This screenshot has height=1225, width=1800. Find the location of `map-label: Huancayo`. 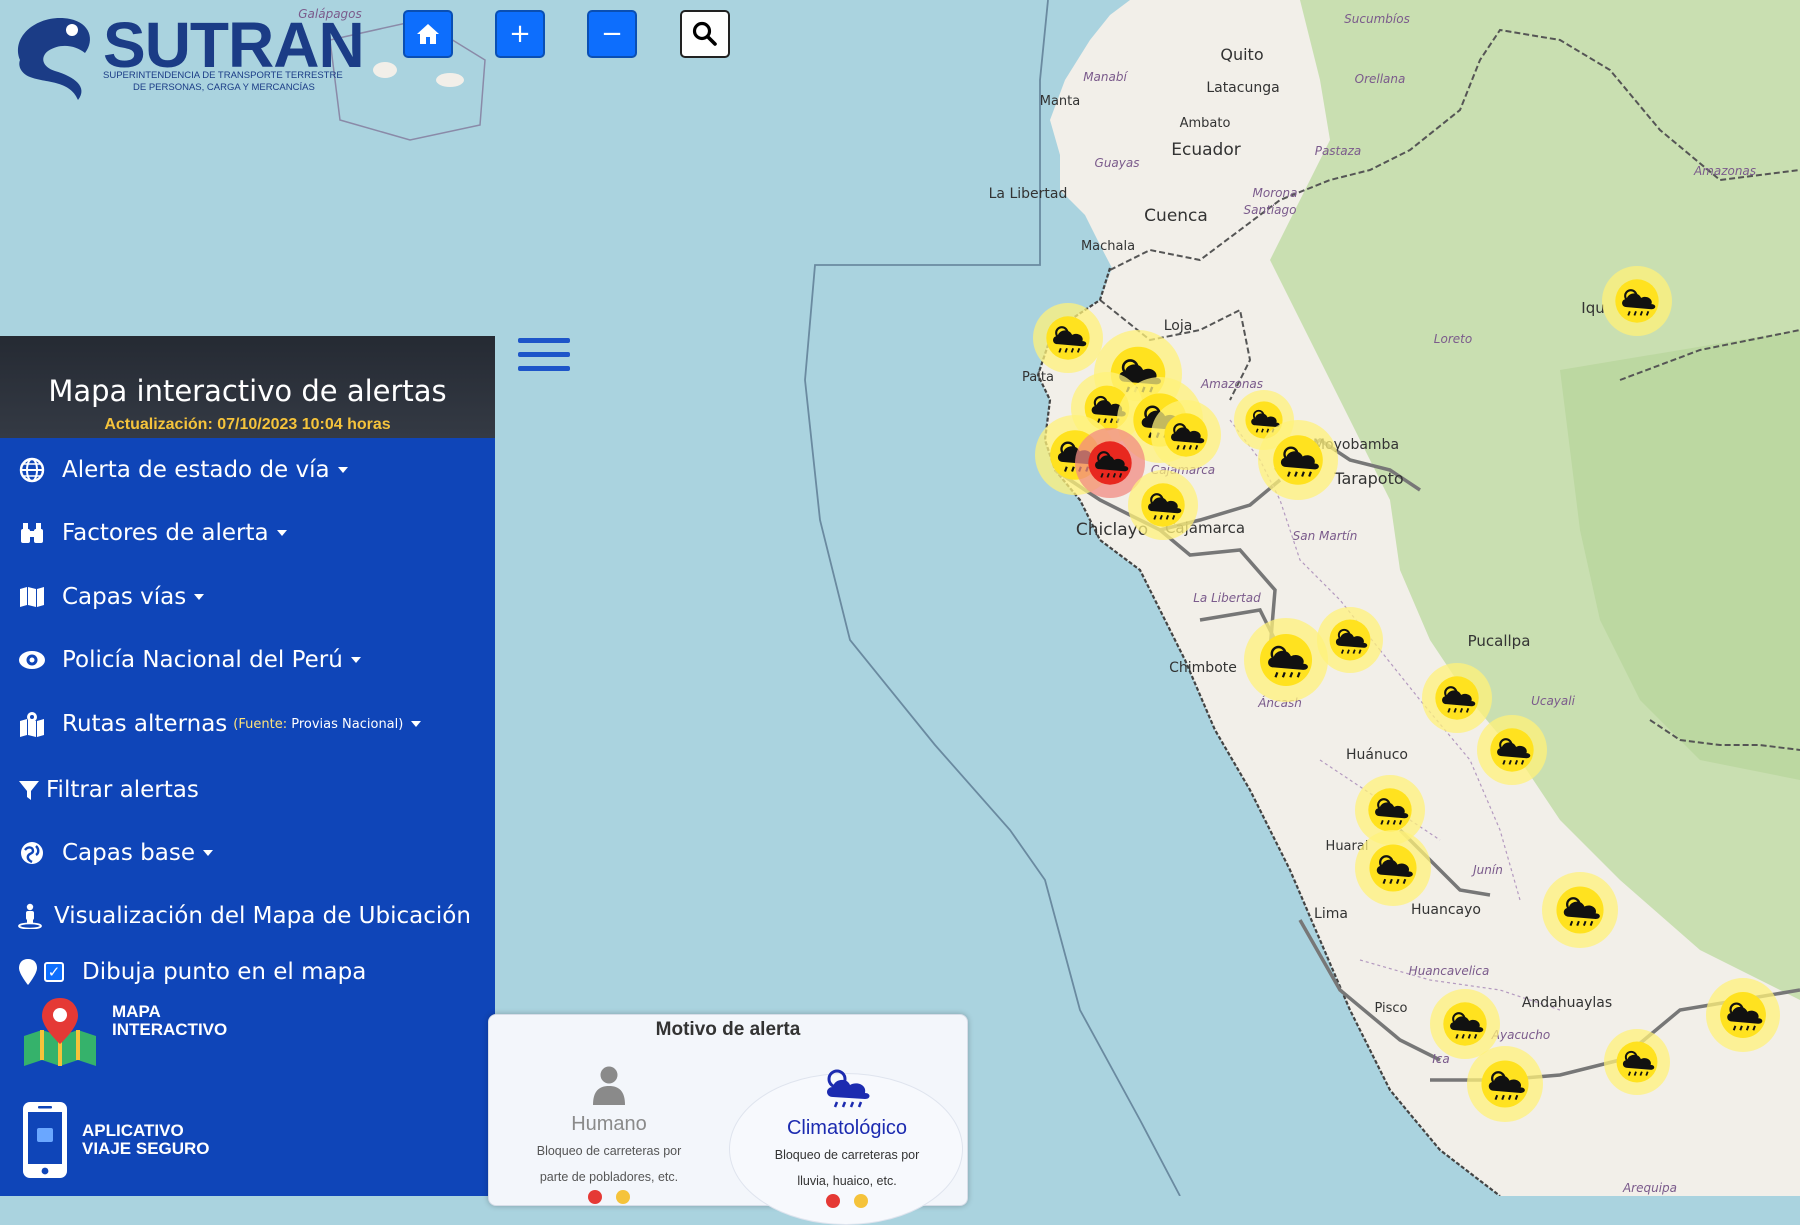

map-label: Huancayo is located at coordinates (1446, 910).